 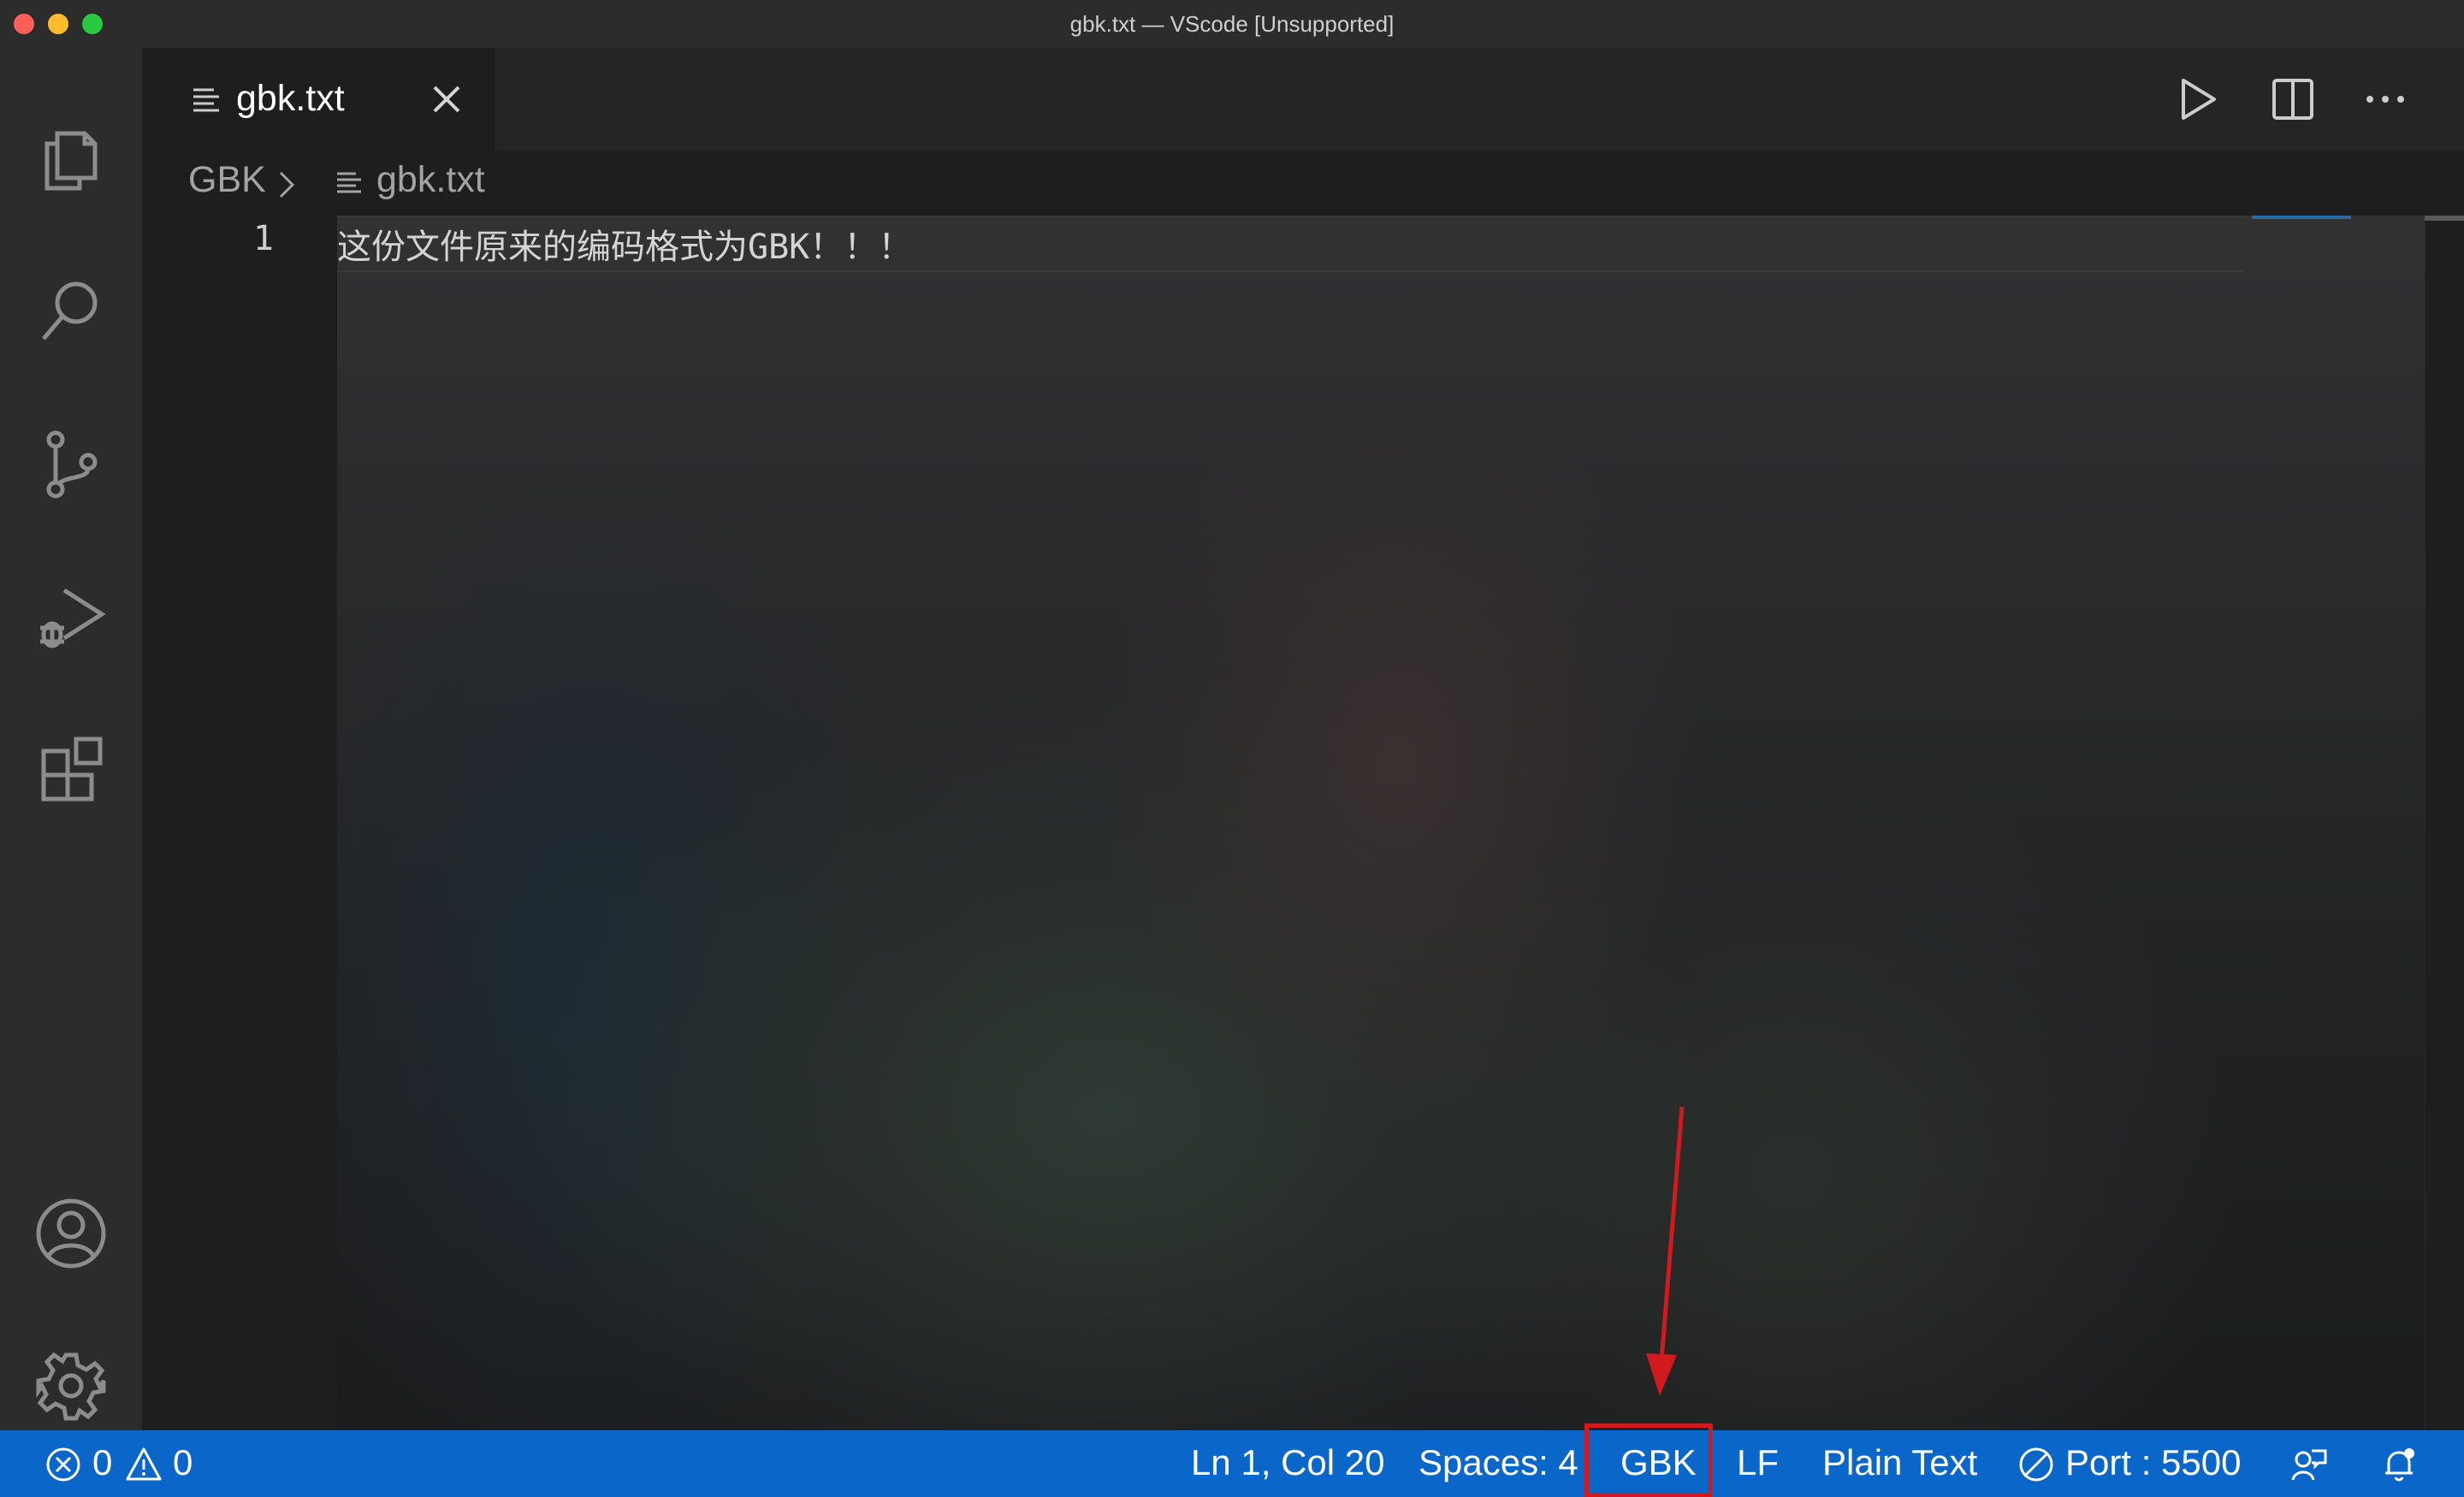 I want to click on line-number: 1, so click(x=263, y=238).